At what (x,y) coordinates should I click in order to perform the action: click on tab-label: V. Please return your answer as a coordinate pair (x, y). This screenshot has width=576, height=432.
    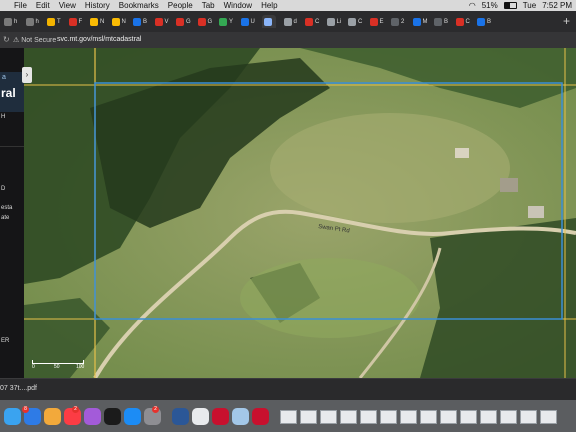
    Looking at the image, I should click on (166, 21).